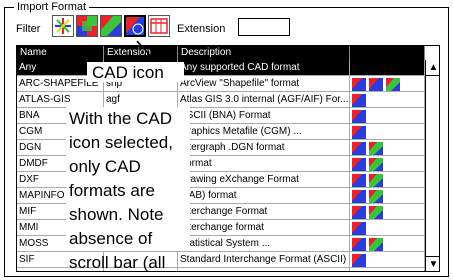 The height and width of the screenshot is (280, 453). Describe the element at coordinates (264, 228) in the screenshot. I see `format-description-cell: Interchange format` at that location.